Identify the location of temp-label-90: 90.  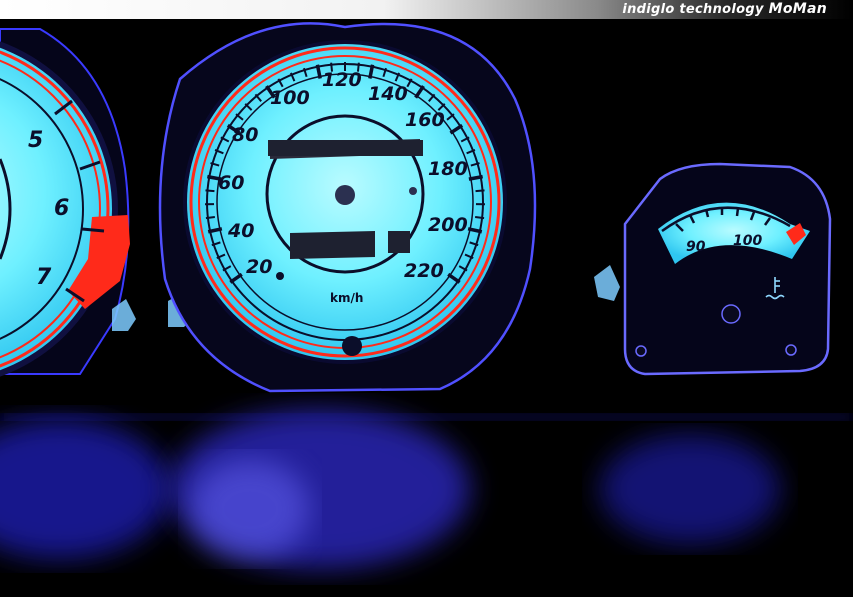
(696, 247).